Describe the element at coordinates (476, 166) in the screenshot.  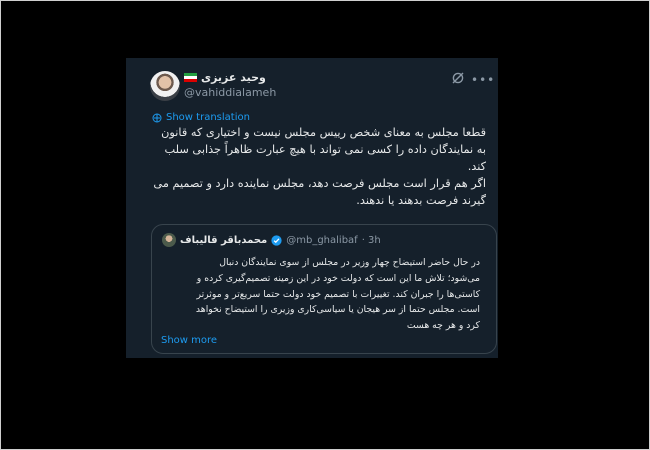
I see `tweet-line: کند.` at that location.